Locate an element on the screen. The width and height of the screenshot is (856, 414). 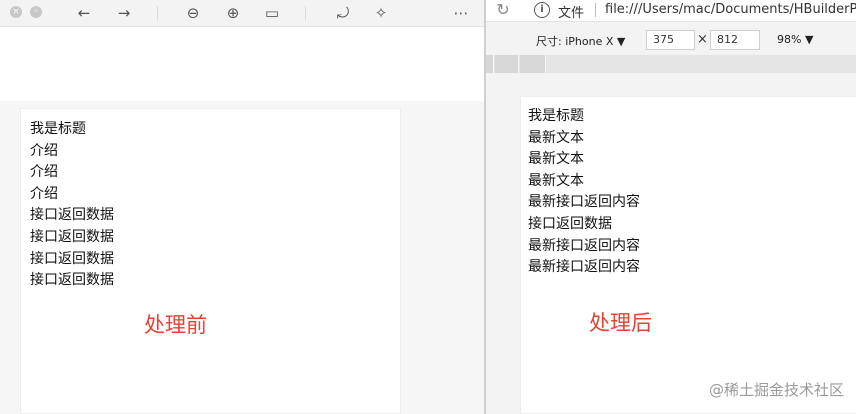
dimension-times: × is located at coordinates (702, 39).